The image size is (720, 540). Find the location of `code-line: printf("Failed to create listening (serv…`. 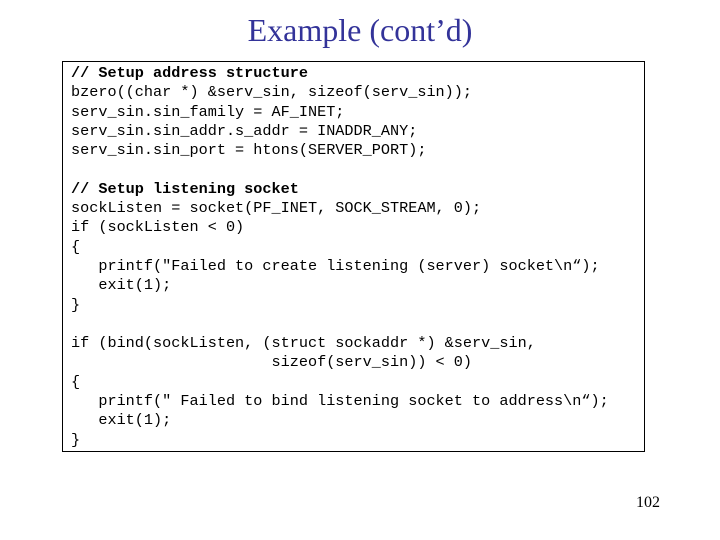

code-line: printf("Failed to create listening (serv… is located at coordinates (335, 265).